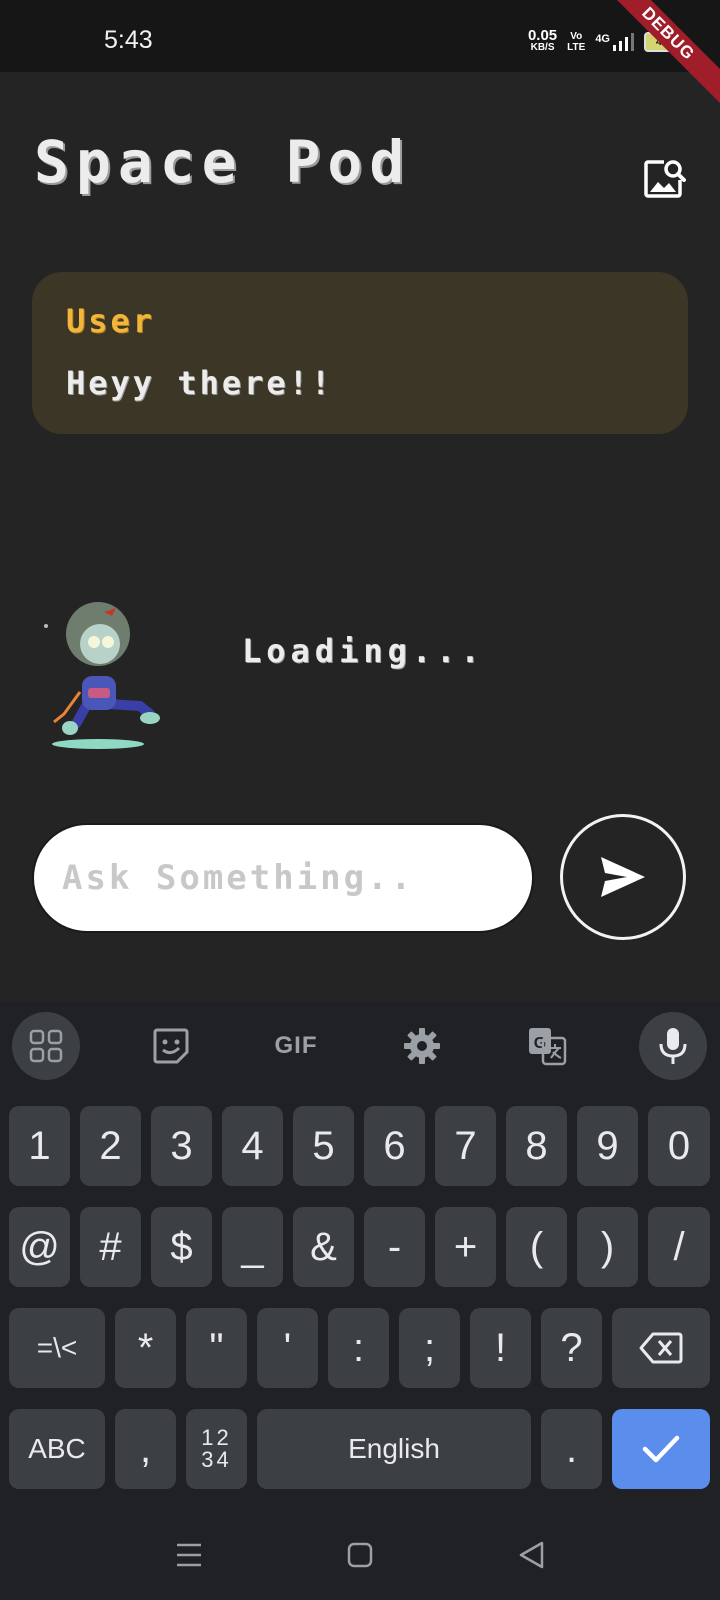 The width and height of the screenshot is (720, 1600). I want to click on key-4: 4, so click(252, 1146).